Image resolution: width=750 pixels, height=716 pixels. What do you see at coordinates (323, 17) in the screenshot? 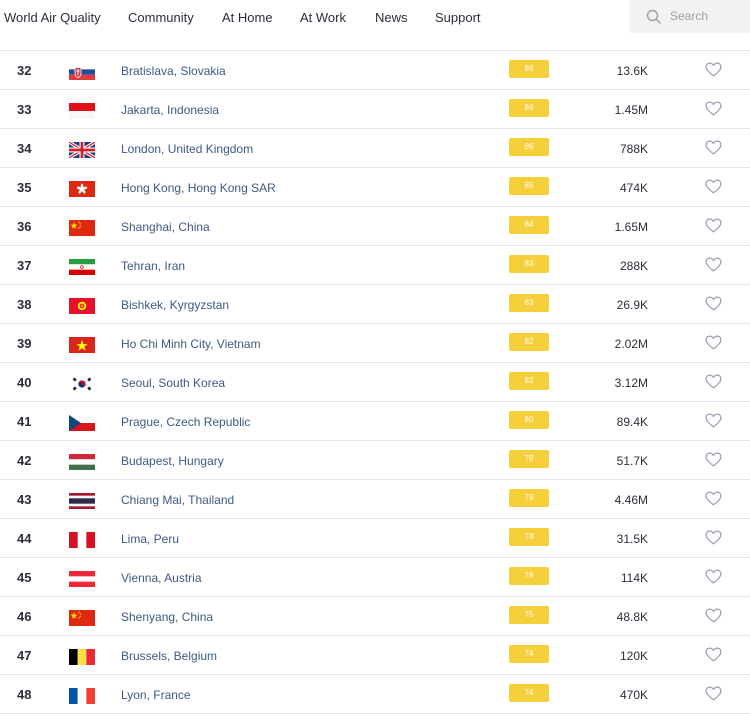
I see `nav-at-work: At Work` at bounding box center [323, 17].